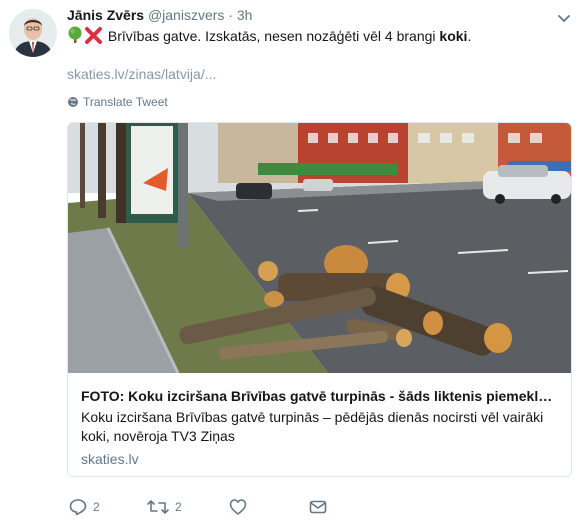  I want to click on dm-icon, so click(318, 507).